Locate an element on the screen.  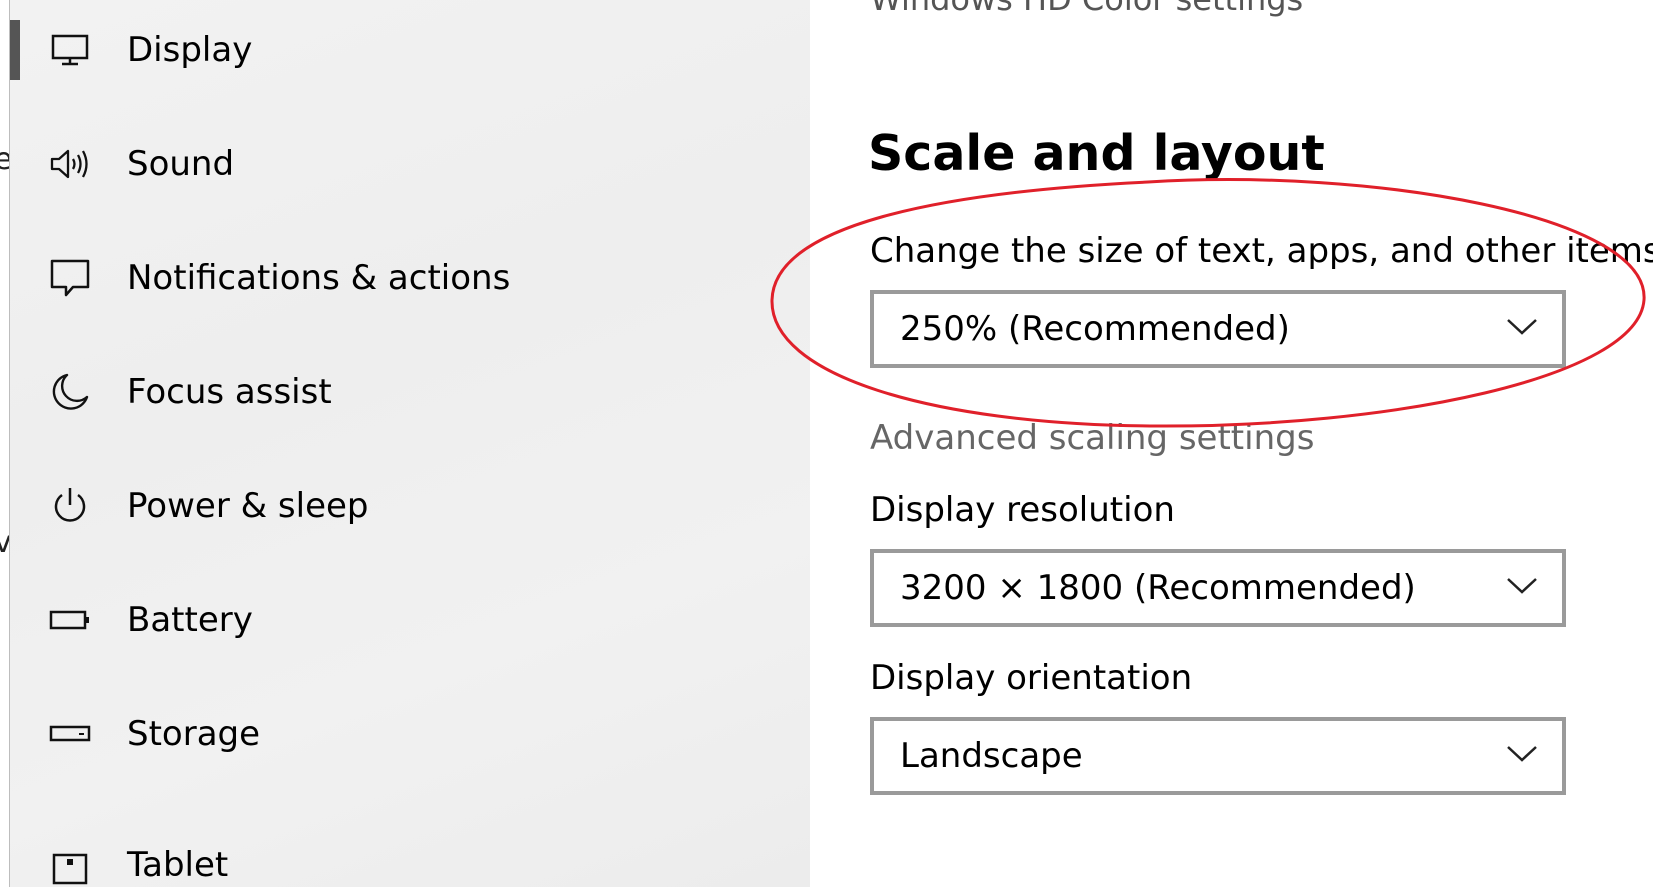
storage-icon is located at coordinates (70, 734).